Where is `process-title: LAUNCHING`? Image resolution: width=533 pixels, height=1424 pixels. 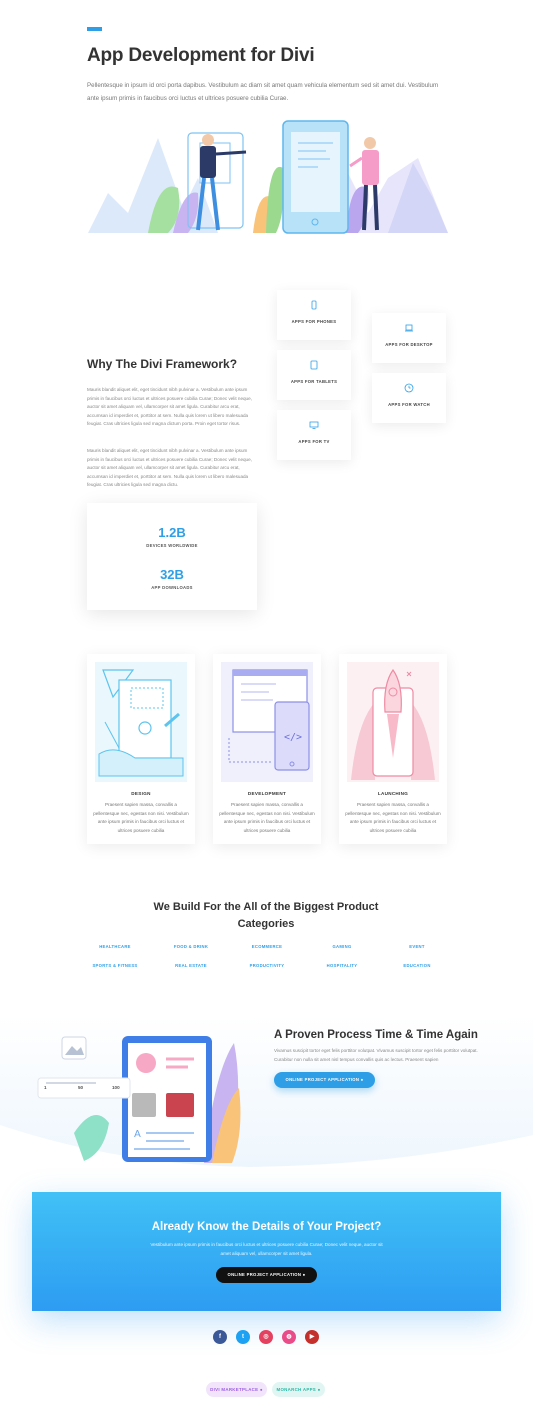
process-title: LAUNCHING is located at coordinates (393, 793).